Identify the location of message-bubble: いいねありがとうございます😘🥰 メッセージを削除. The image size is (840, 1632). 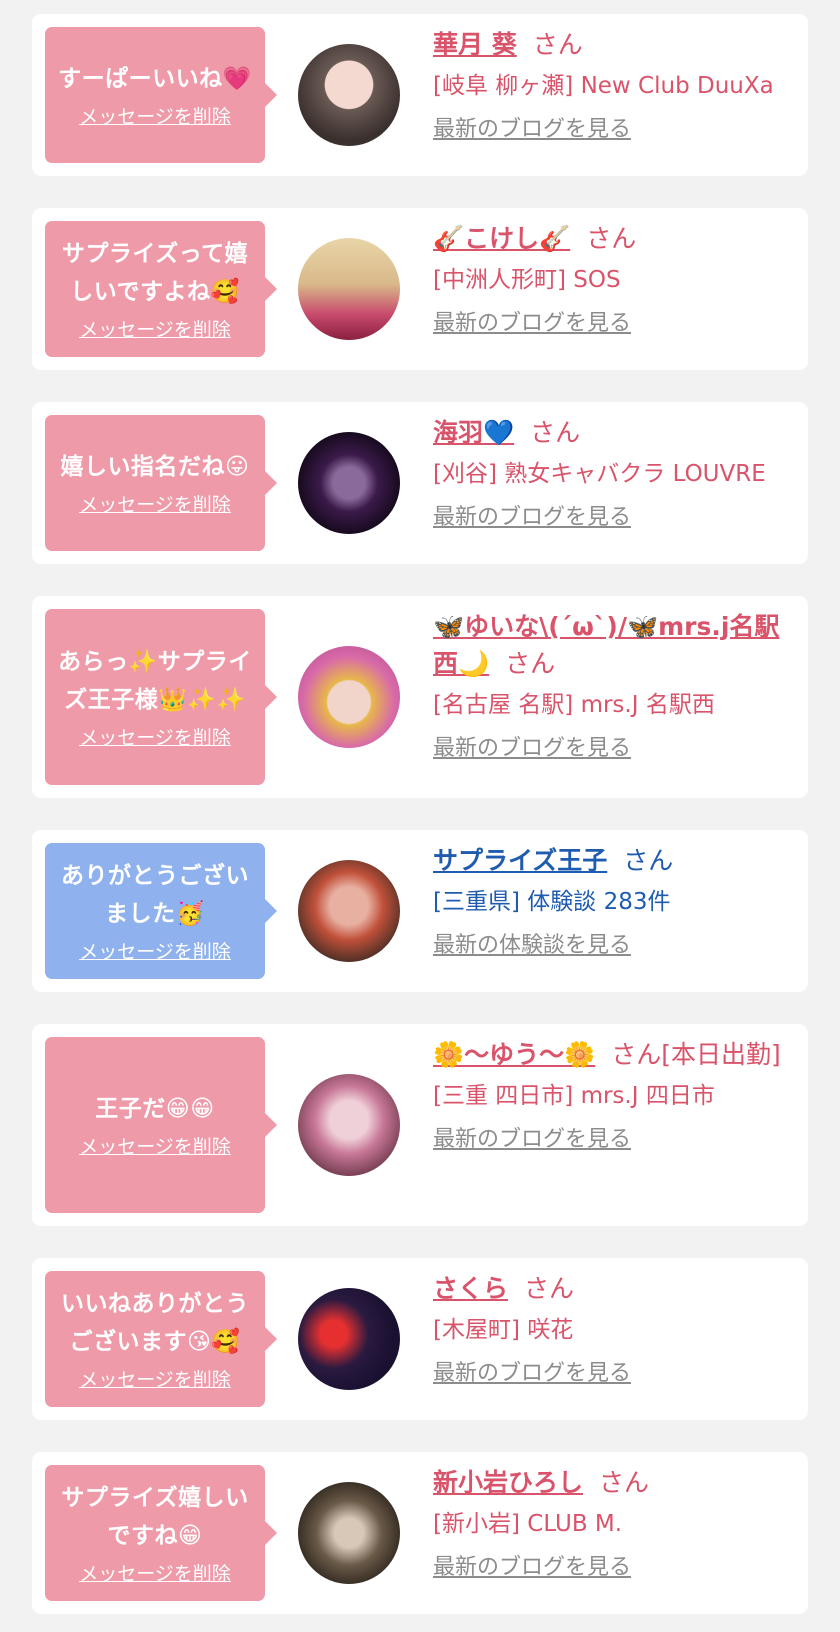
(161, 1339).